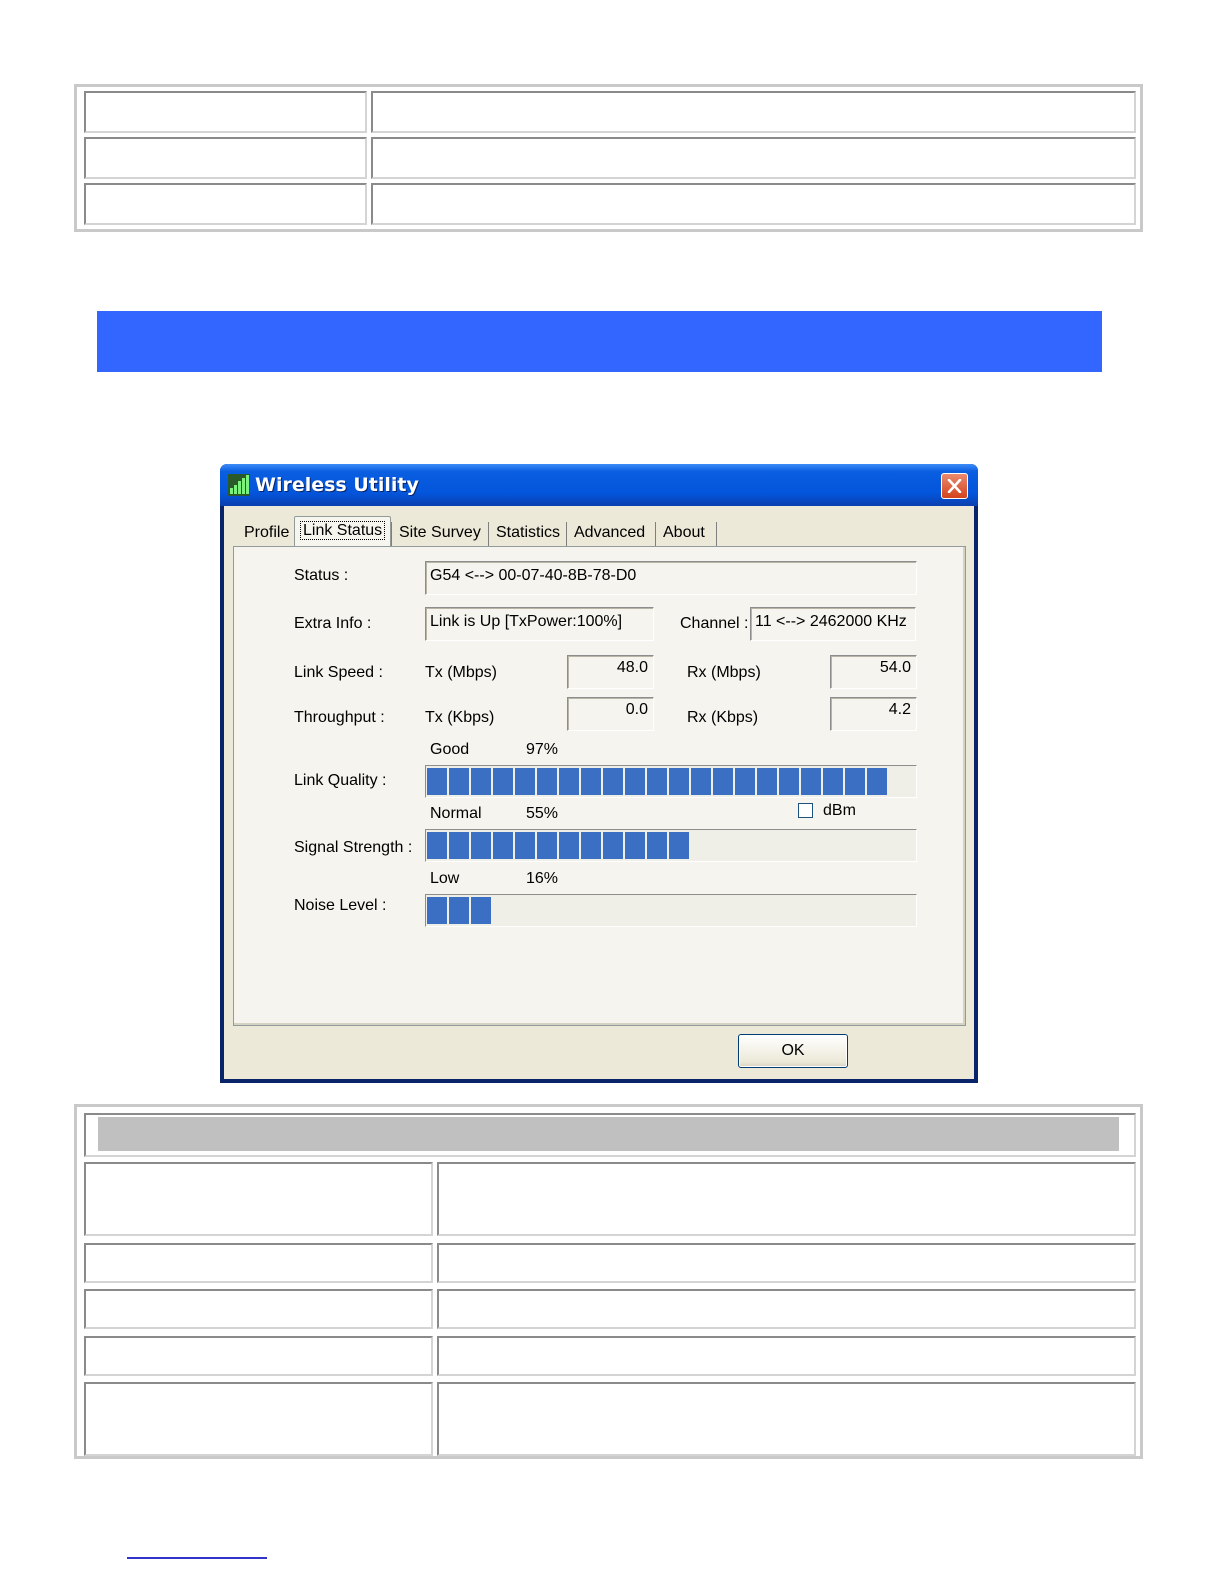  What do you see at coordinates (197, 1558) in the screenshot?
I see `footer-rule` at bounding box center [197, 1558].